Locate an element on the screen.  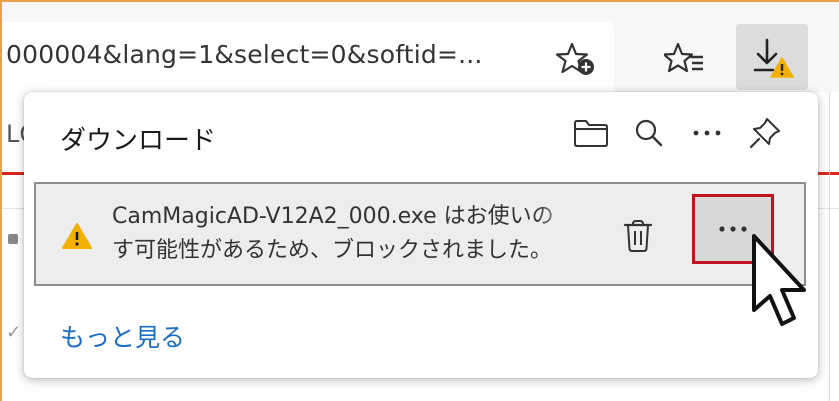
screenshot-frame-top is located at coordinates (419, 1).